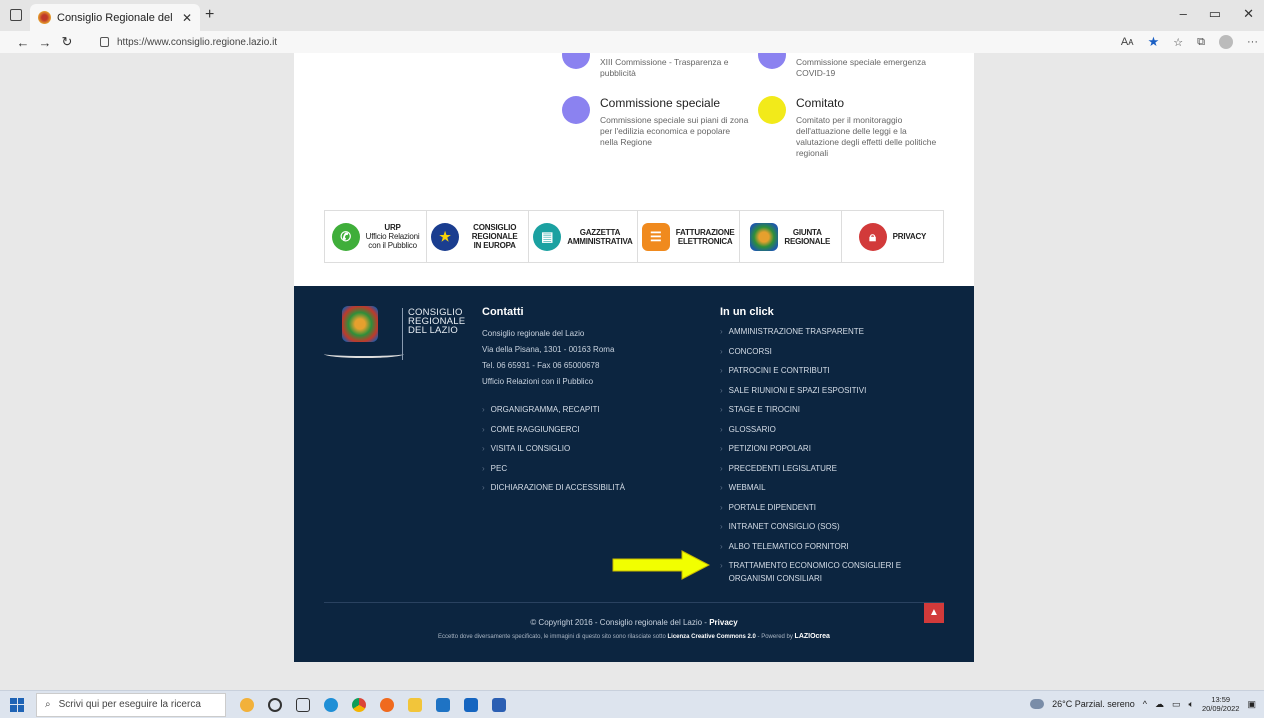 This screenshot has height=718, width=1264. What do you see at coordinates (807, 232) in the screenshot?
I see `banner-label: GIUNTA` at bounding box center [807, 232].